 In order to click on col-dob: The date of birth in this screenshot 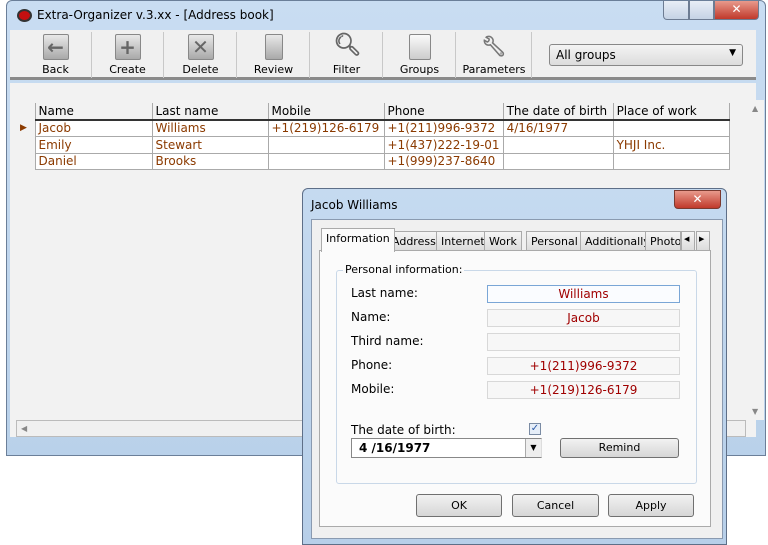, I will do `click(558, 112)`.